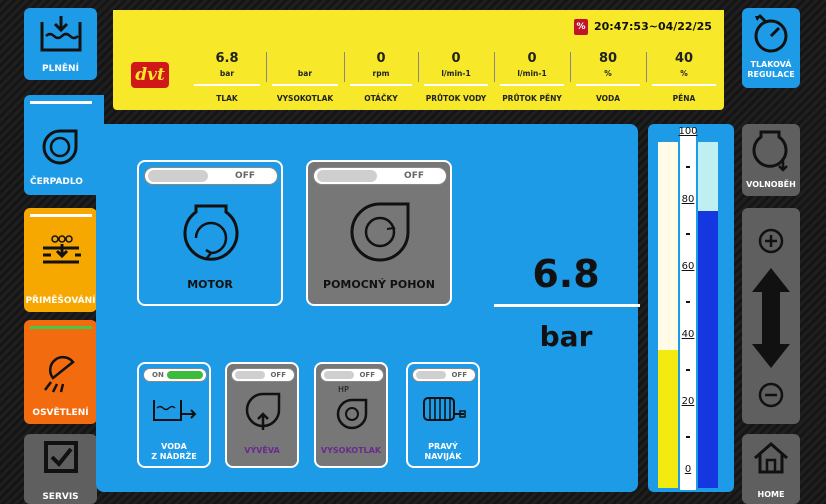  I want to click on home-icon, so click(771, 458).